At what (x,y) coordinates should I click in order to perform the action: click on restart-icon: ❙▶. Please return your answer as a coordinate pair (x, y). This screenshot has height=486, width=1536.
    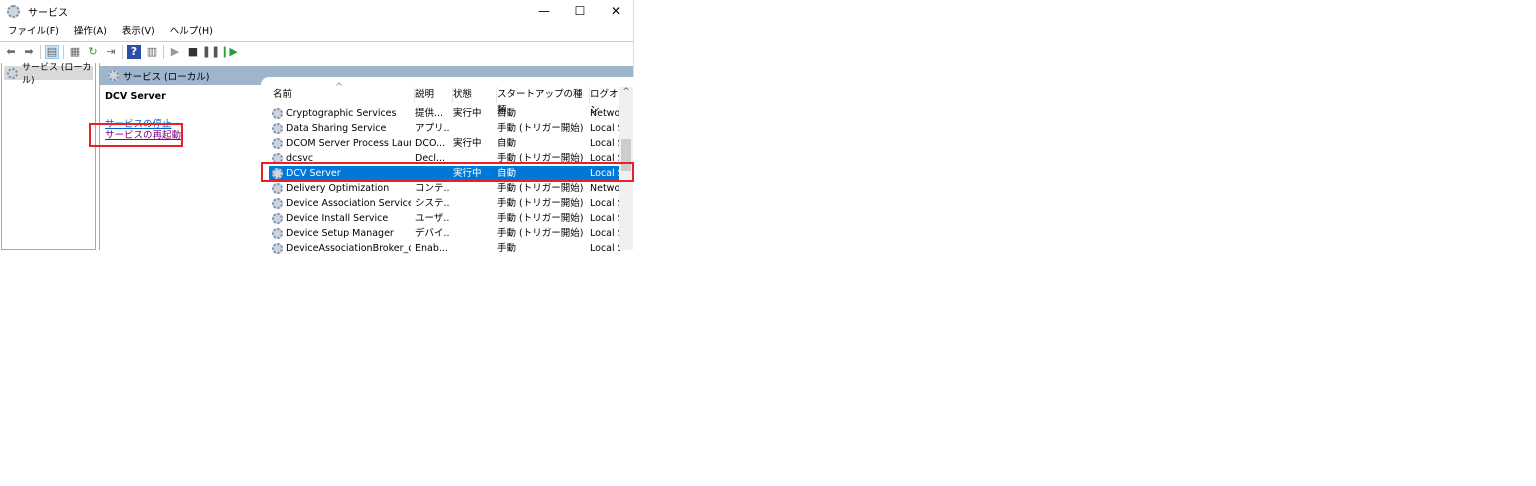
    Looking at the image, I should click on (229, 52).